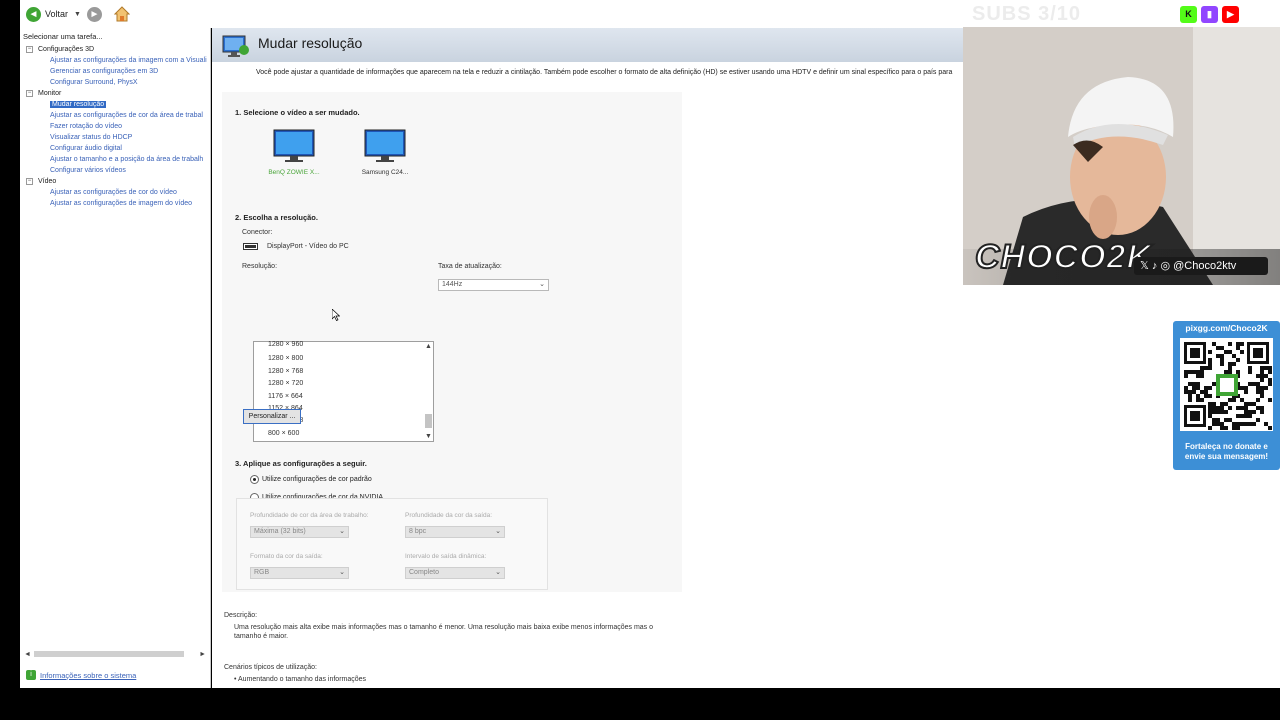 The width and height of the screenshot is (1280, 720). I want to click on back-button: ◄ Voltar, so click(47, 14).